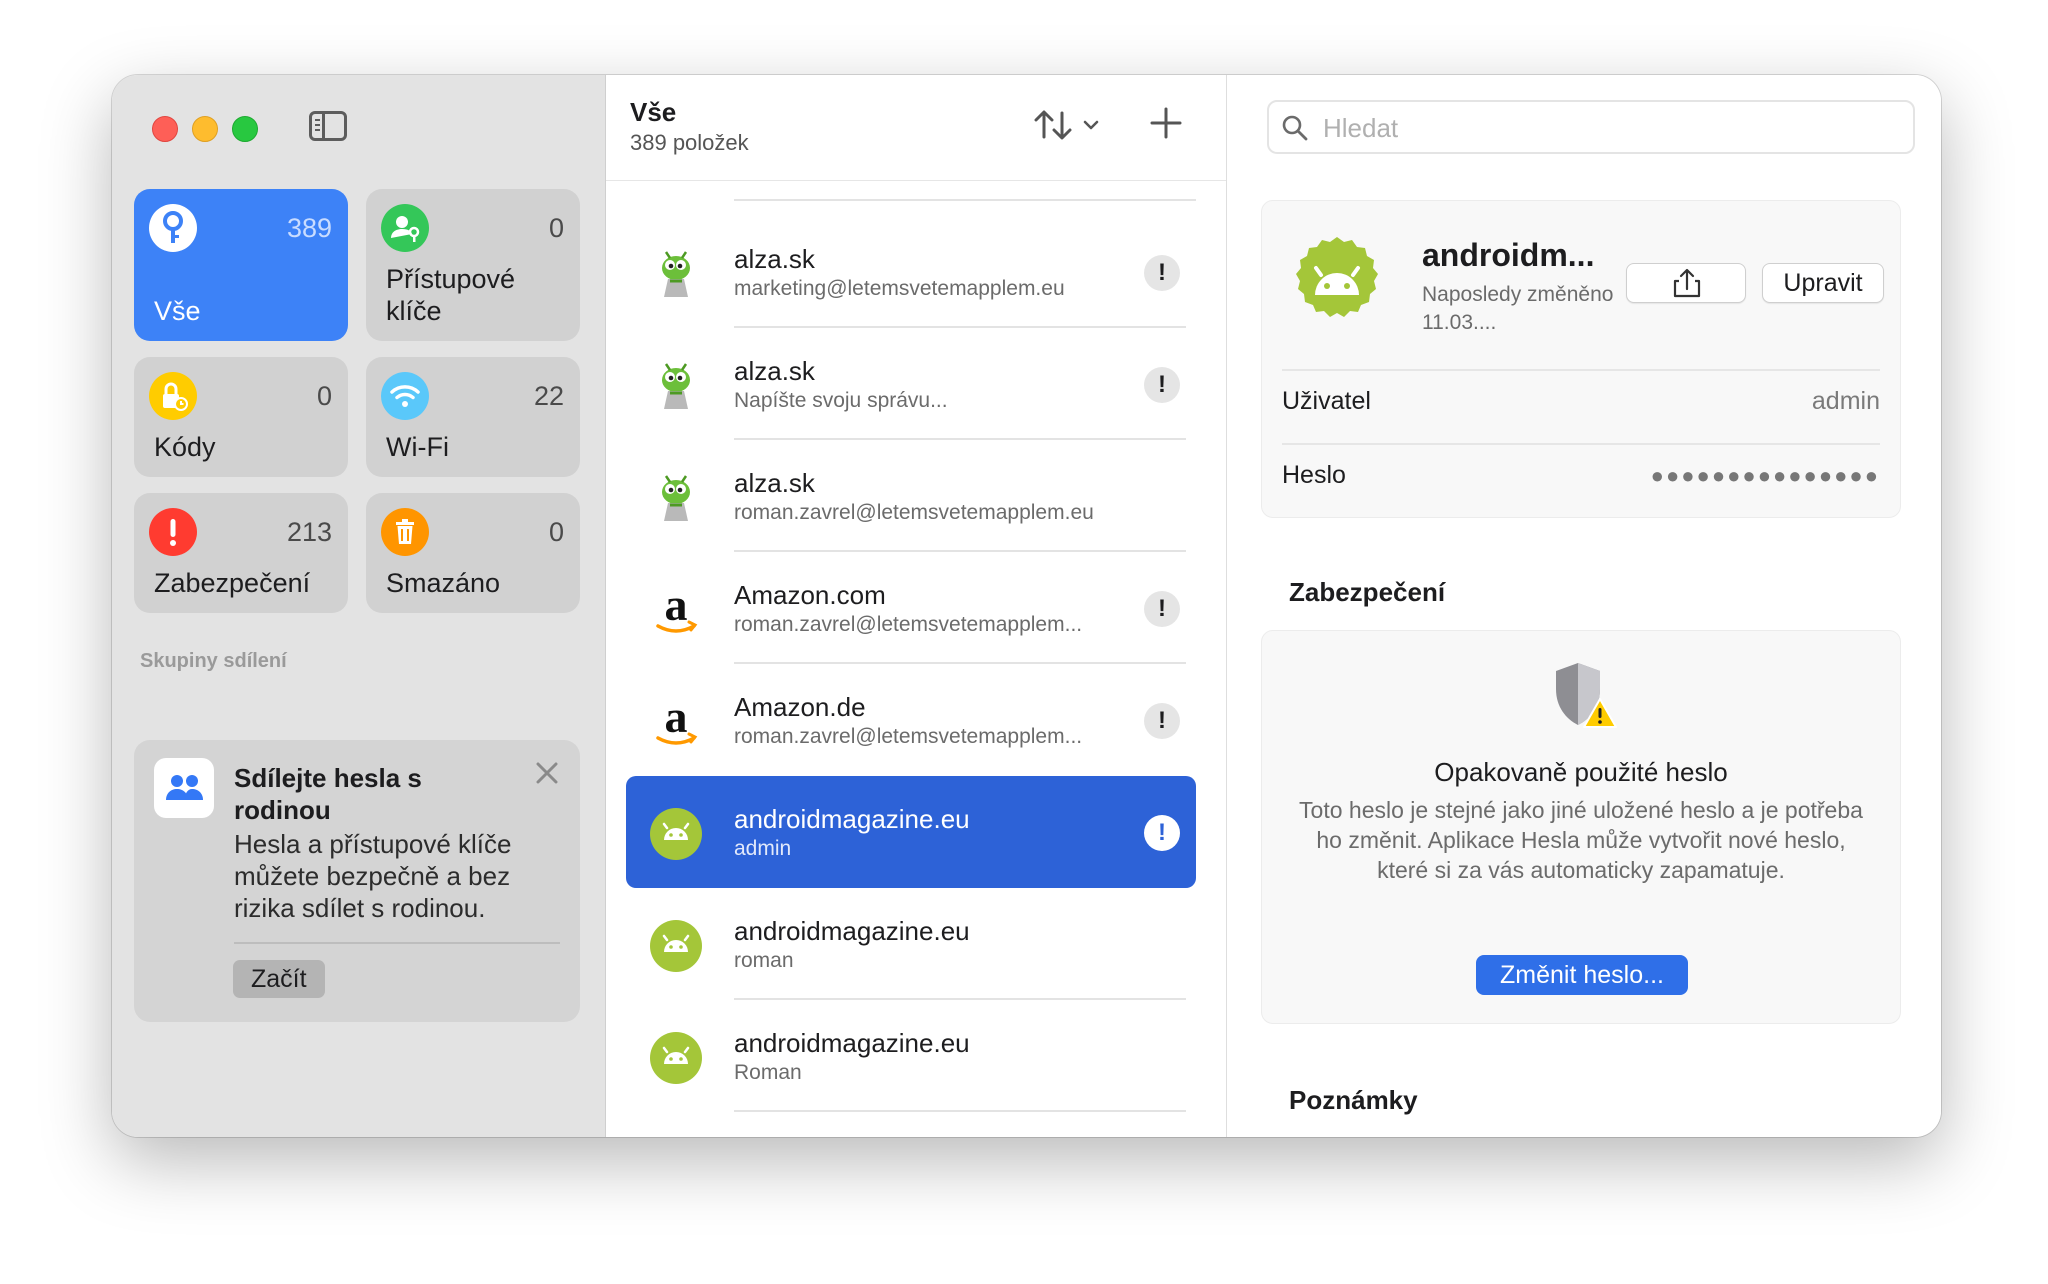  I want to click on minimize-window-button, so click(205, 129).